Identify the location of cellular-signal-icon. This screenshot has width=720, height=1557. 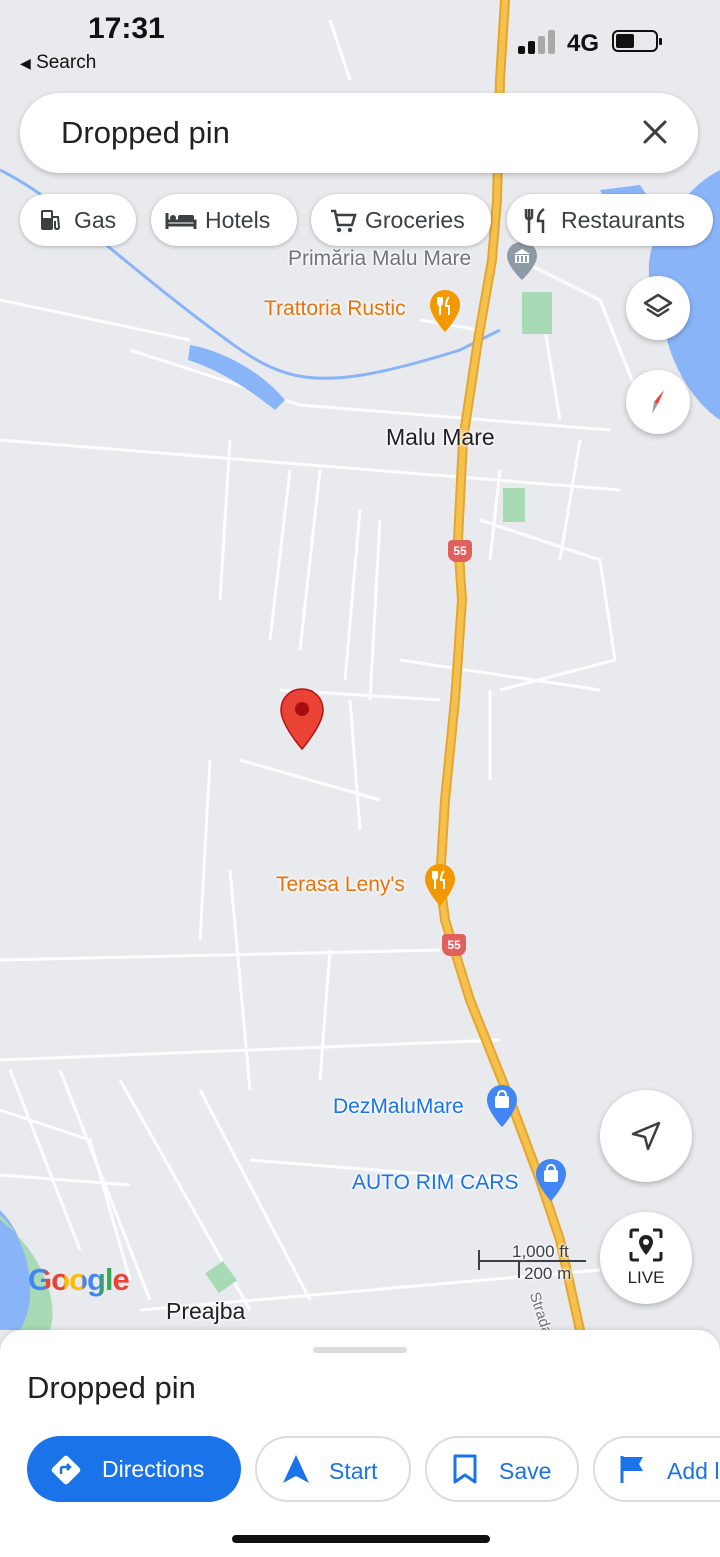
(539, 42).